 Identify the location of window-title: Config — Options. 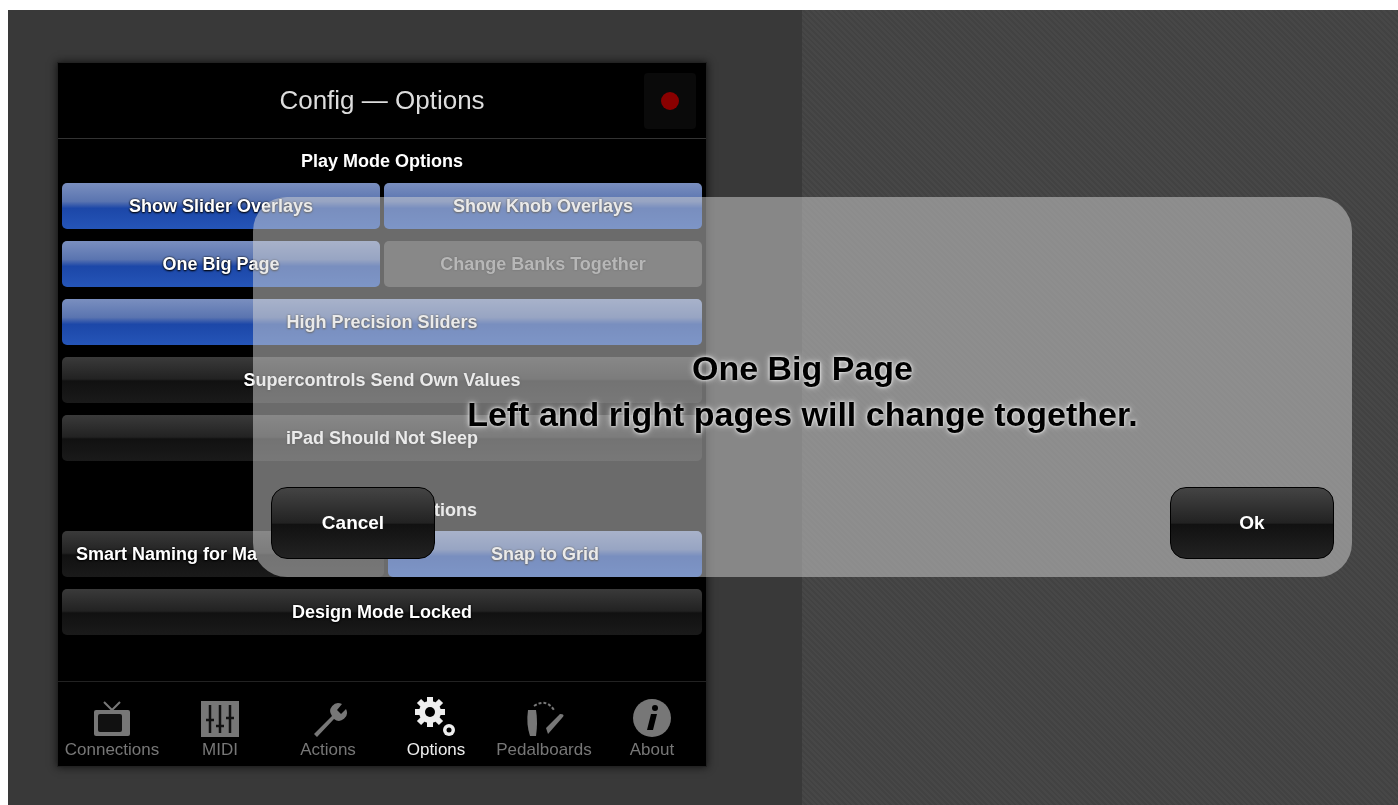
(382, 100).